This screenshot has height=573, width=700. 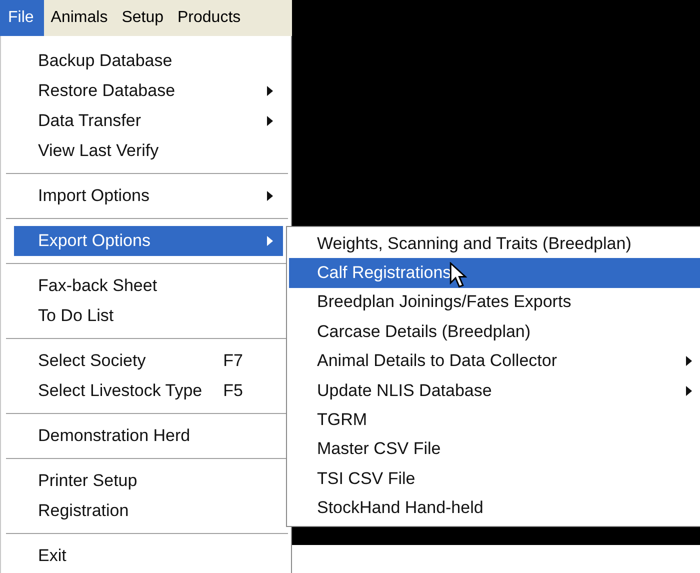 What do you see at coordinates (148, 556) in the screenshot?
I see `menu-item: Exit` at bounding box center [148, 556].